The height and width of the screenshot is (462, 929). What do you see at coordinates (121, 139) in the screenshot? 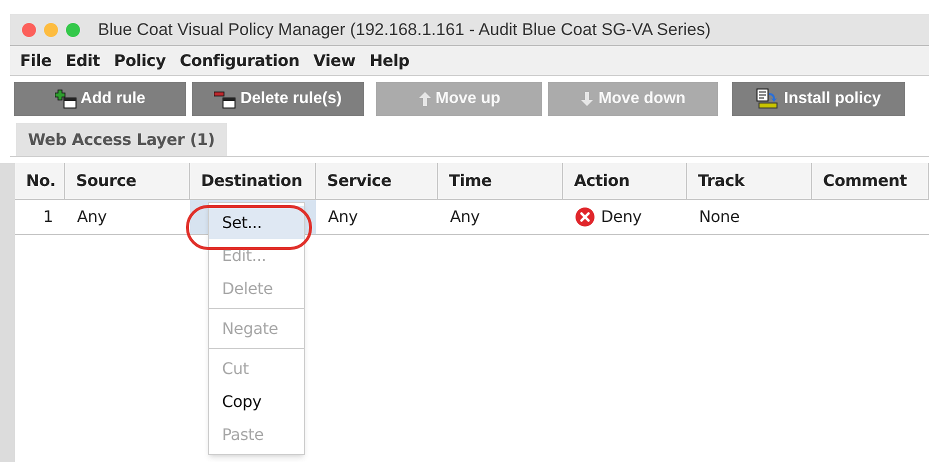
I see `tab: Web Access Layer (1)` at bounding box center [121, 139].